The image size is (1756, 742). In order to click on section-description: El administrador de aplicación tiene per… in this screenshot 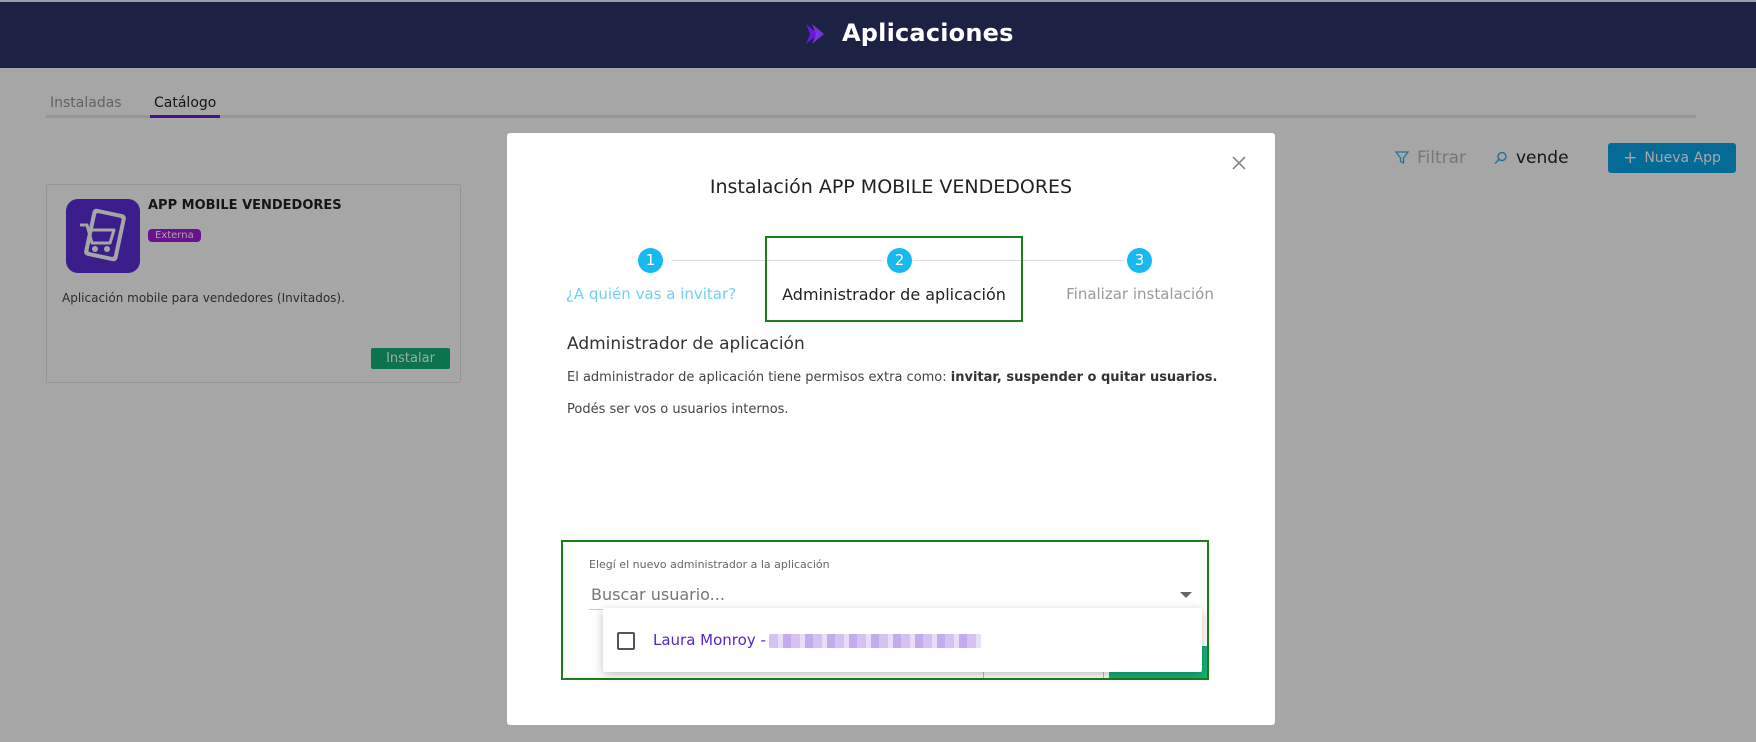, I will do `click(892, 377)`.